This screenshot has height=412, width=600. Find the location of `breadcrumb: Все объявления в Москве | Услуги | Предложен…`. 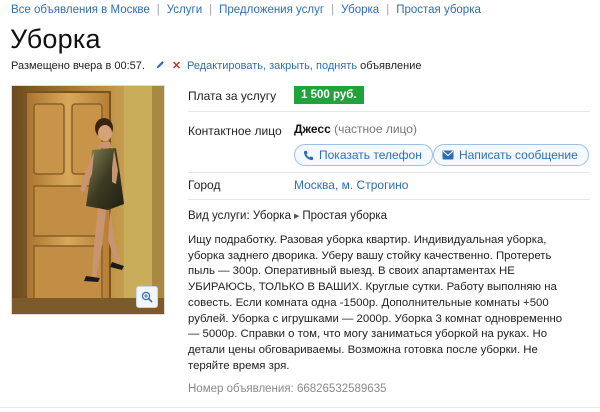

breadcrumb: Все объявления в Москве | Услуги | Предложен… is located at coordinates (246, 10).